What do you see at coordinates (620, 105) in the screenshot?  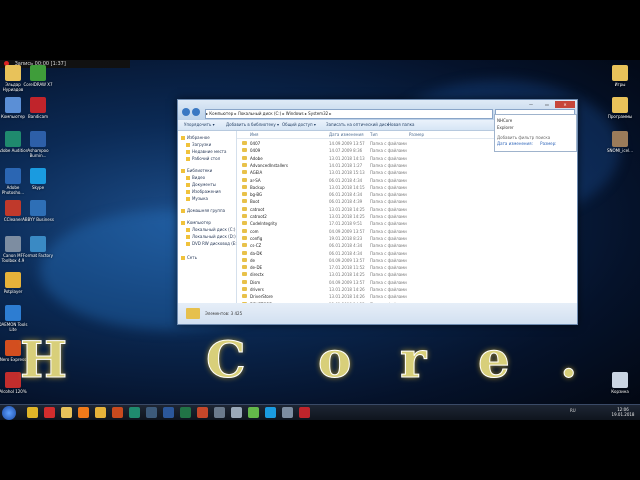 I see `programs-folder-icon` at bounding box center [620, 105].